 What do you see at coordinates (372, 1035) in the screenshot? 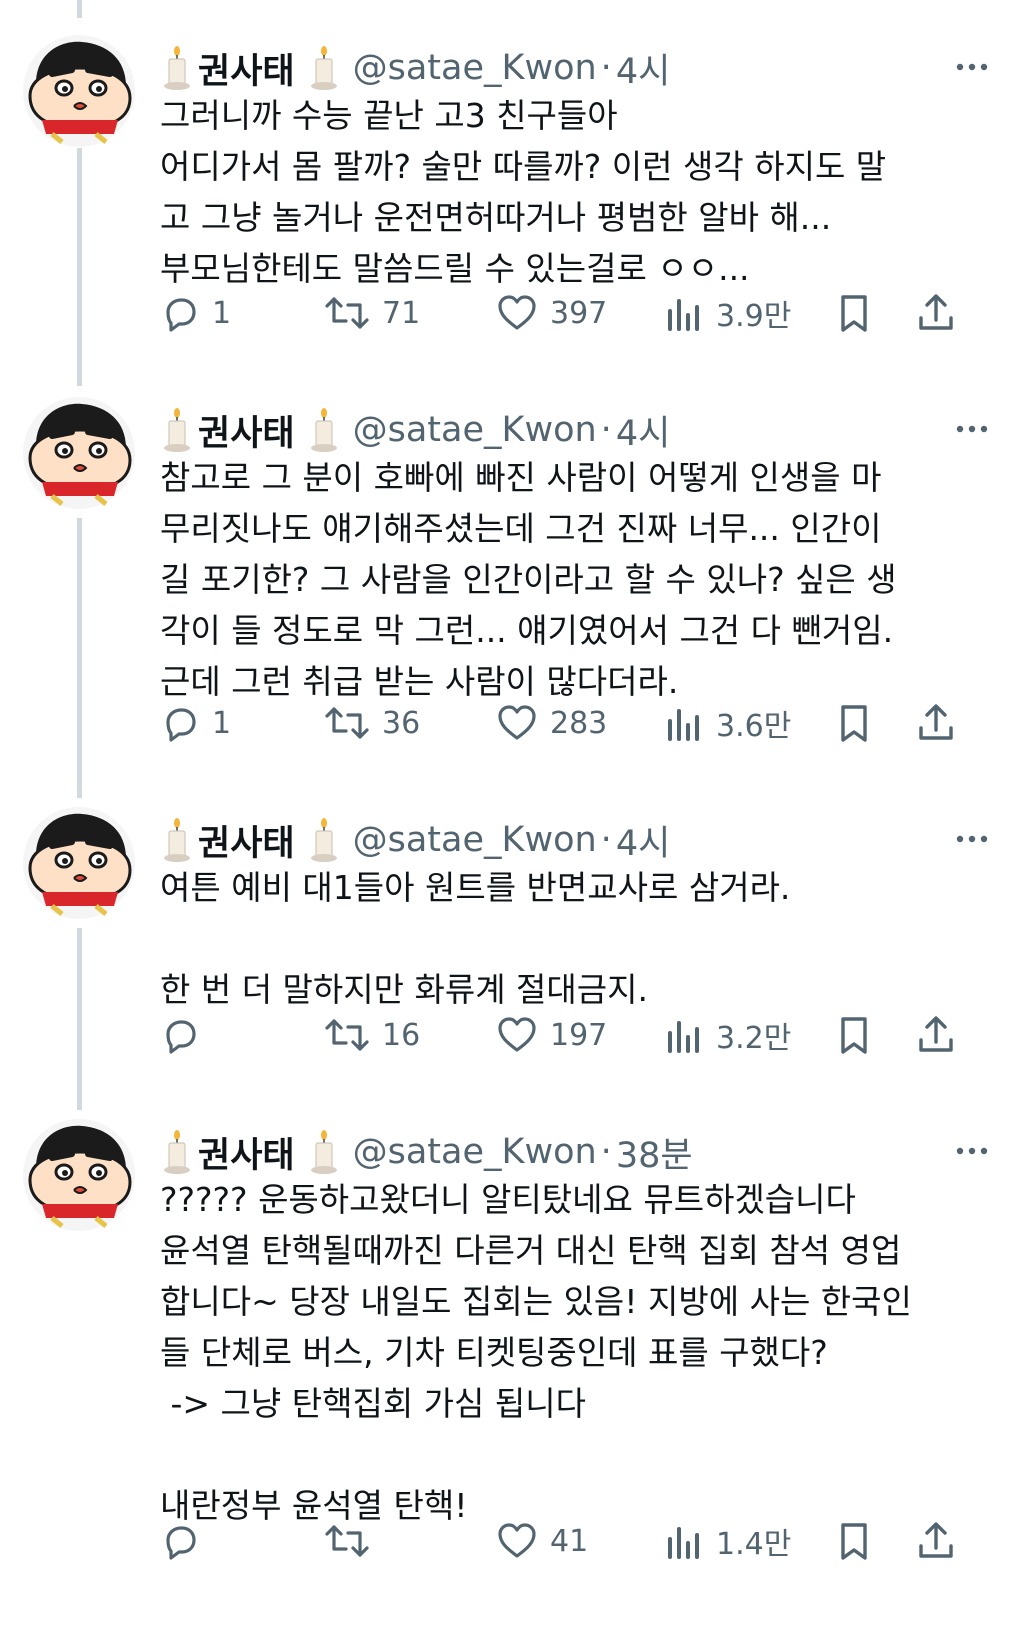
I see `retweet-button: 16` at bounding box center [372, 1035].